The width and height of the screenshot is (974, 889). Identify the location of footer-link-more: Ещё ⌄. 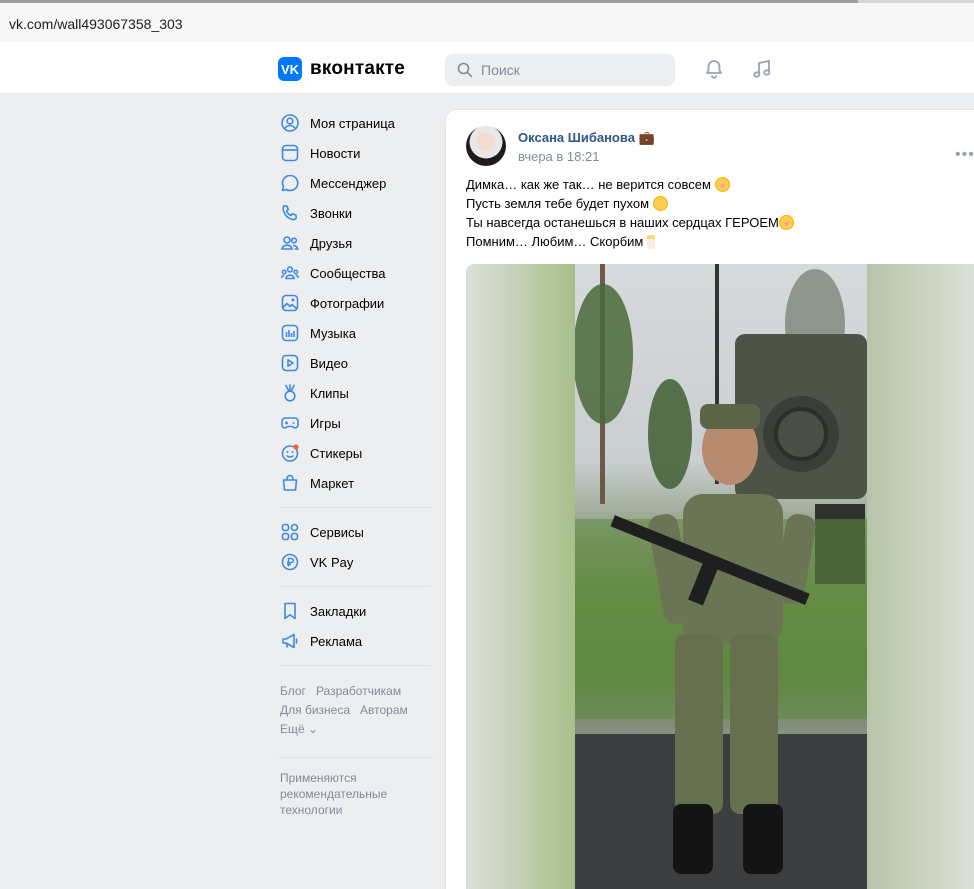
(299, 729).